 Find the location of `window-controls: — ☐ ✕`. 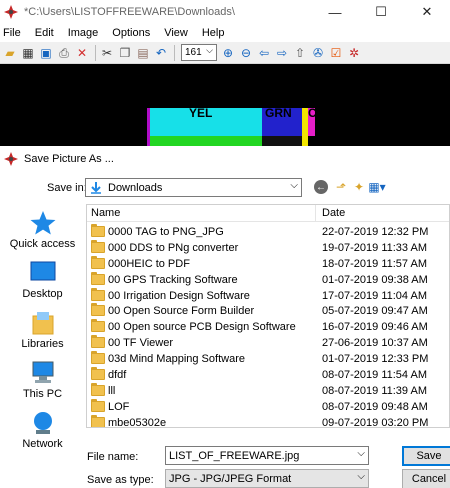

window-controls: — ☐ ✕ is located at coordinates (381, 12).